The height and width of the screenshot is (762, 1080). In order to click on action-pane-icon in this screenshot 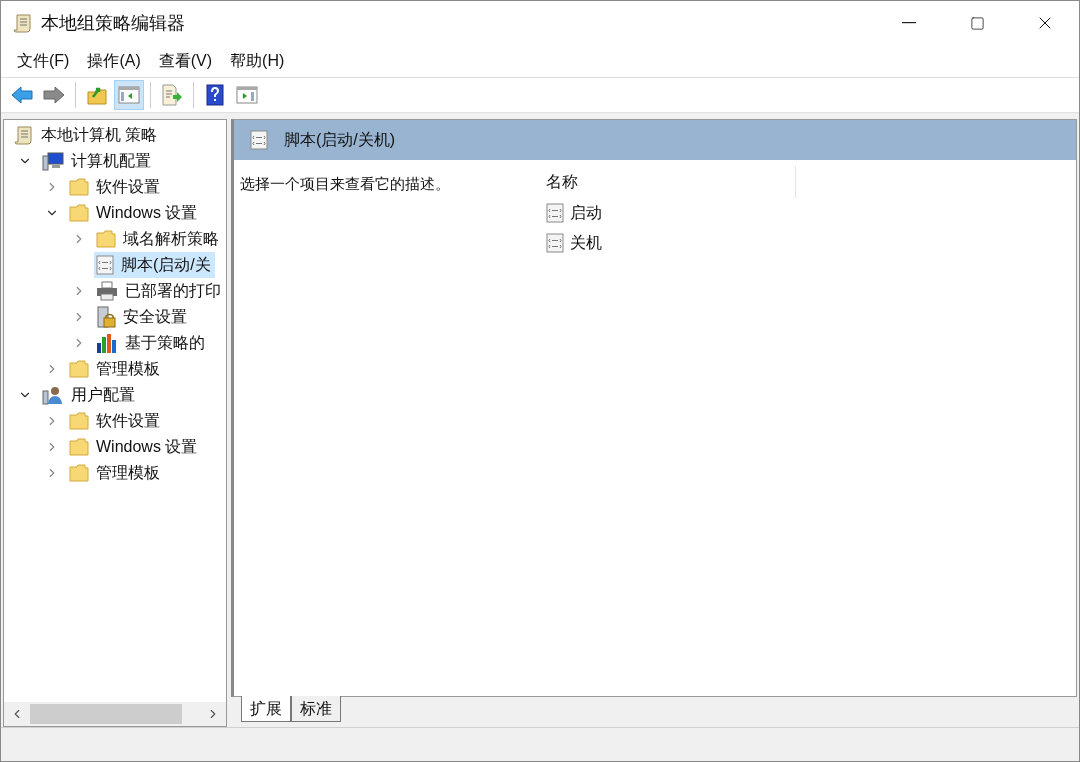, I will do `click(247, 95)`.